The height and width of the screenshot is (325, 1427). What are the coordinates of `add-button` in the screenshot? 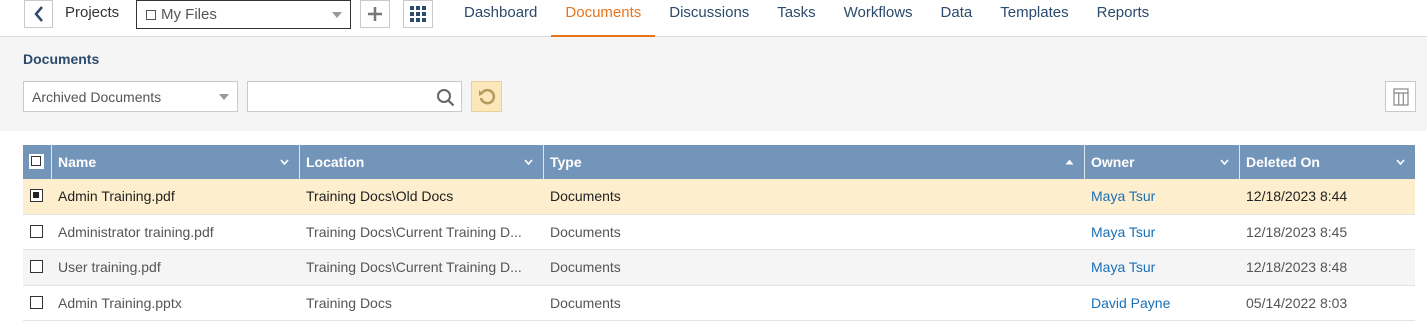 It's located at (375, 14).